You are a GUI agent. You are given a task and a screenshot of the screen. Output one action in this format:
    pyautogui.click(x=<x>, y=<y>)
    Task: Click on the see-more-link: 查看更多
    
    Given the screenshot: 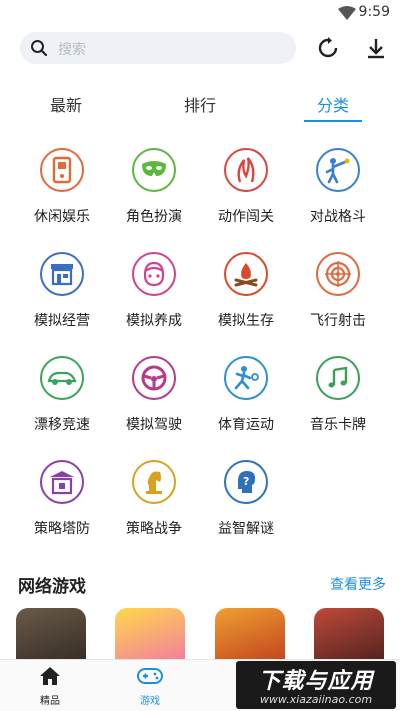 What is the action you would take?
    pyautogui.click(x=358, y=584)
    